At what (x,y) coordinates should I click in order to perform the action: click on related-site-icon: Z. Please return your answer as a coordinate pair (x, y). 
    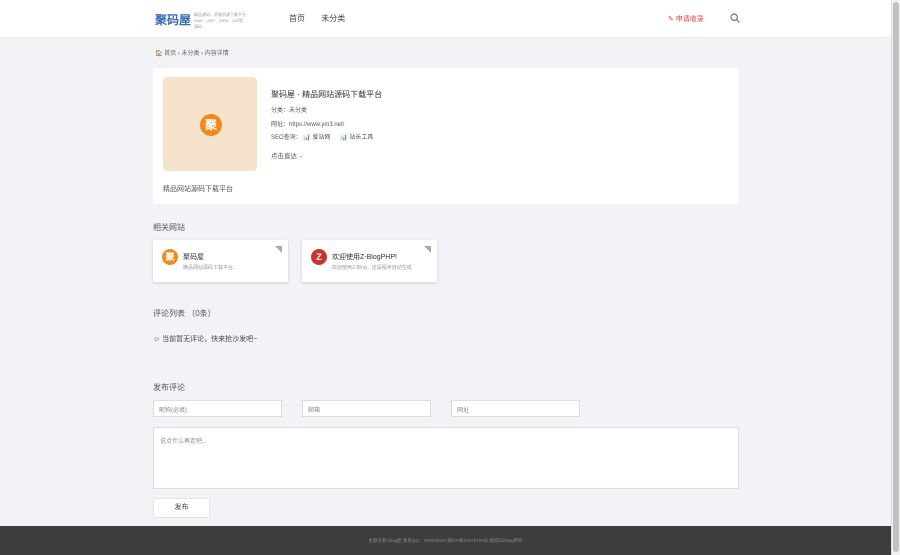
    Looking at the image, I should click on (319, 257).